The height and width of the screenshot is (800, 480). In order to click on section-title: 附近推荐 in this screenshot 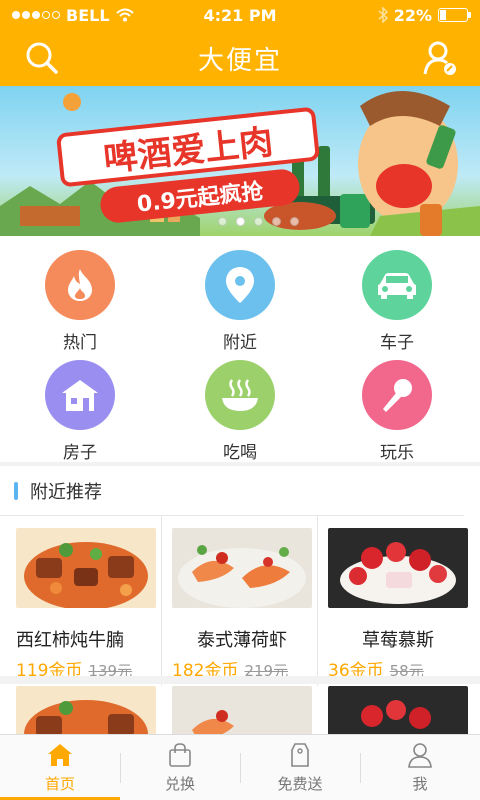, I will do `click(66, 492)`.